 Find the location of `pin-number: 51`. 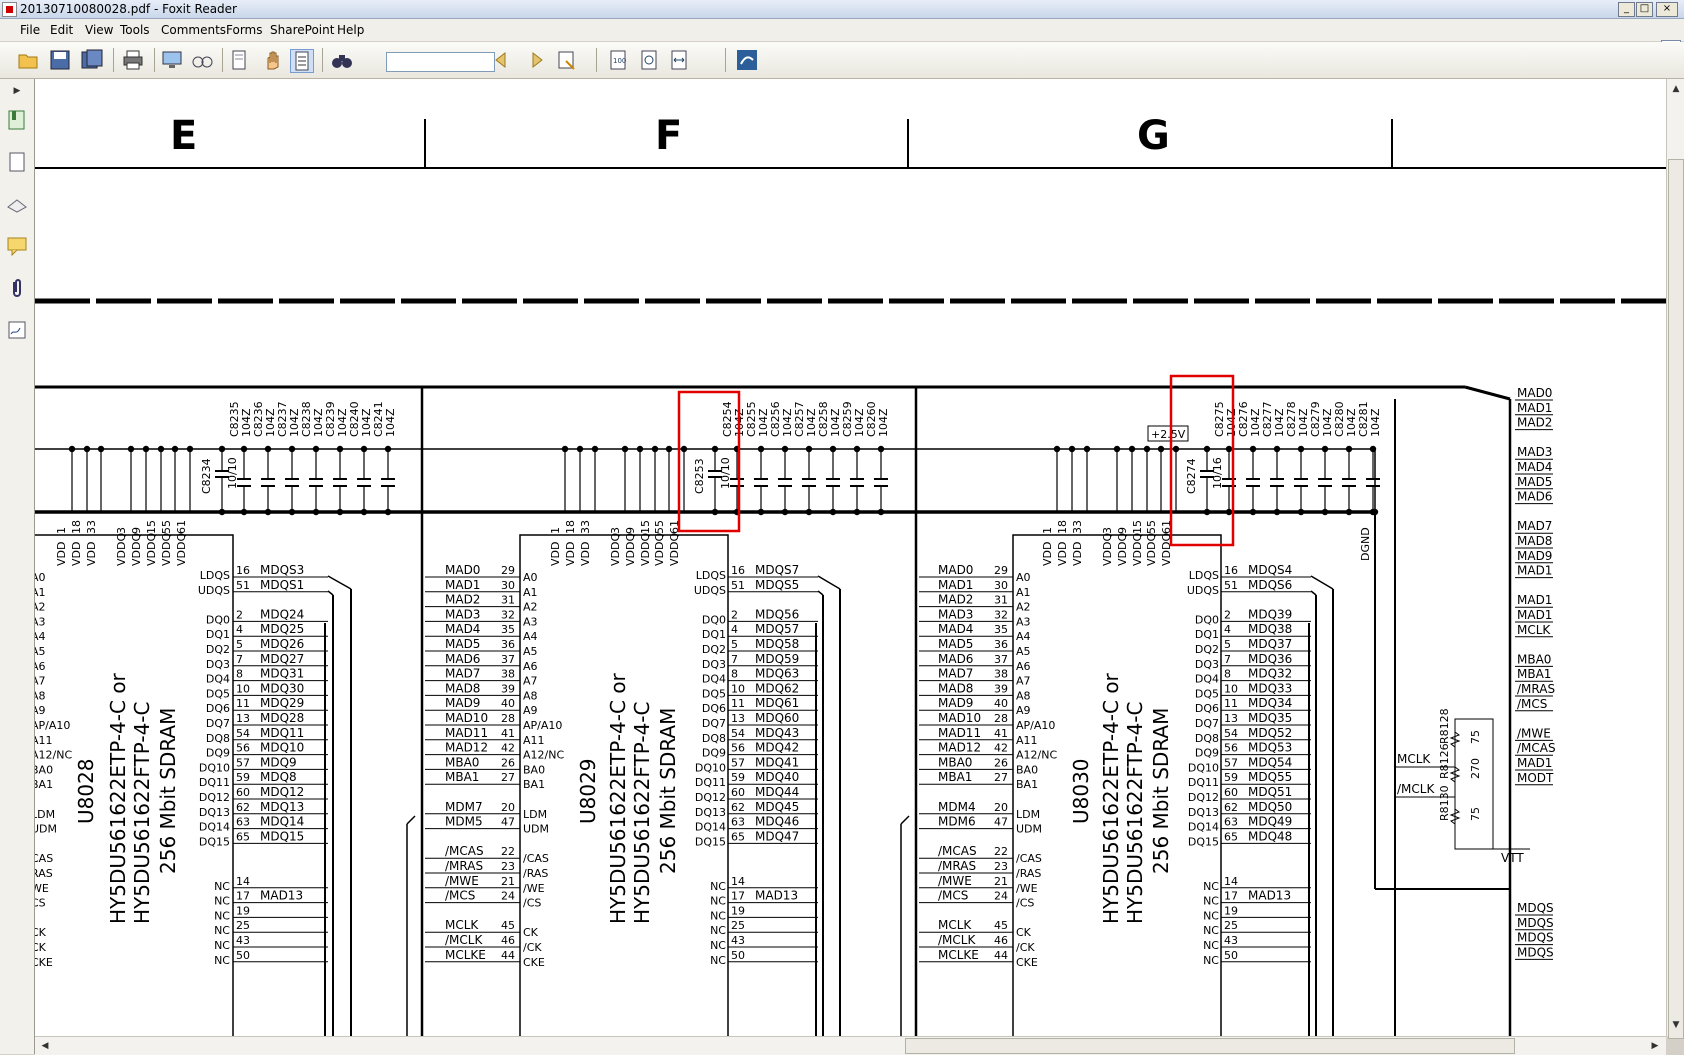

pin-number: 51 is located at coordinates (738, 585).